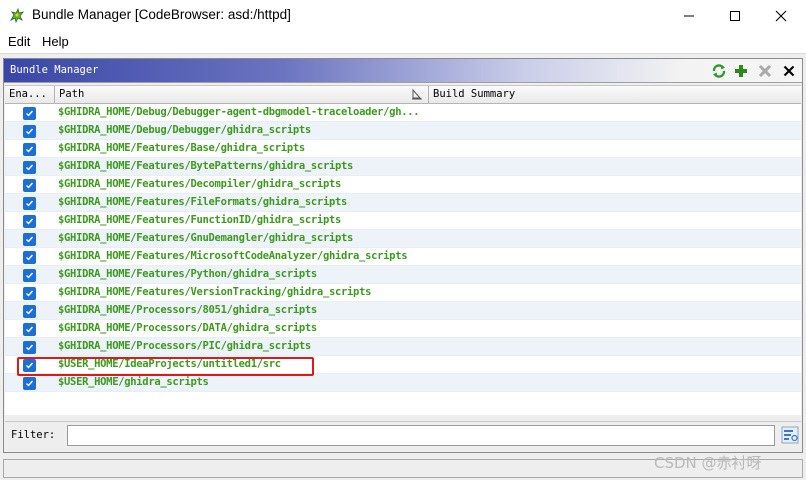  What do you see at coordinates (133, 382) in the screenshot?
I see `bundle-path: $USER_HOME/ghidra_scripts` at bounding box center [133, 382].